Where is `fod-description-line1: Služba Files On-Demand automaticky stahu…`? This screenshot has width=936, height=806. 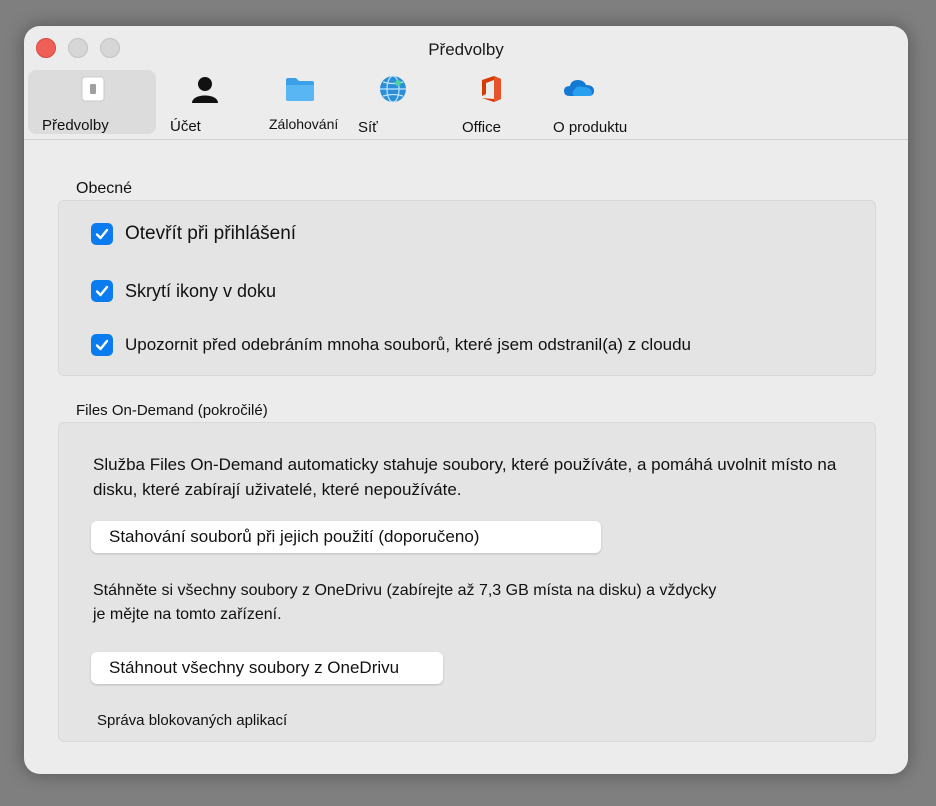
fod-description-line1: Služba Files On-Demand automaticky stahu… is located at coordinates (465, 464).